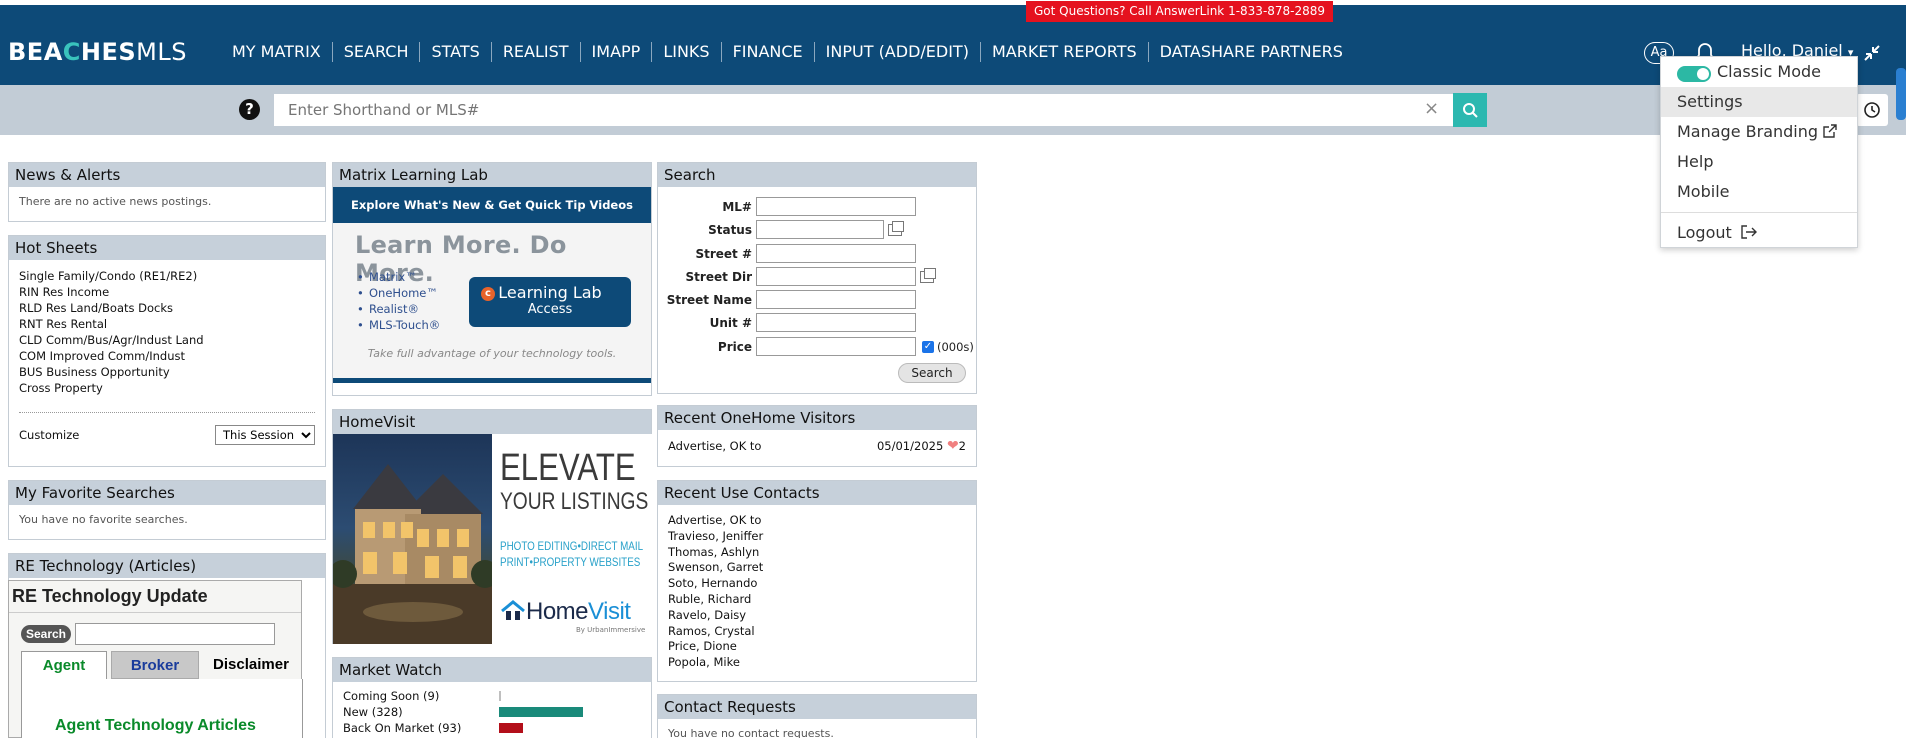 Image resolution: width=1906 pixels, height=738 pixels. What do you see at coordinates (817, 553) in the screenshot?
I see `contact-link: Thomas, Ashlyn` at bounding box center [817, 553].